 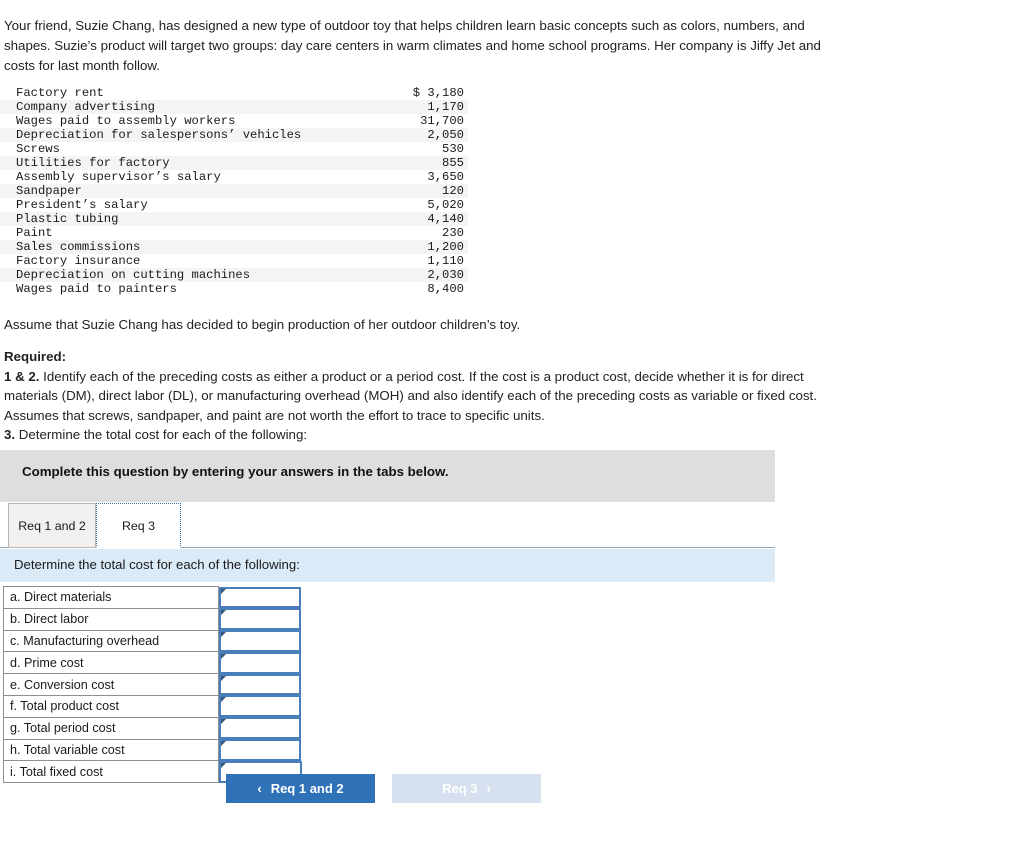 I want to click on tab-req-3: Req 3, so click(x=138, y=525).